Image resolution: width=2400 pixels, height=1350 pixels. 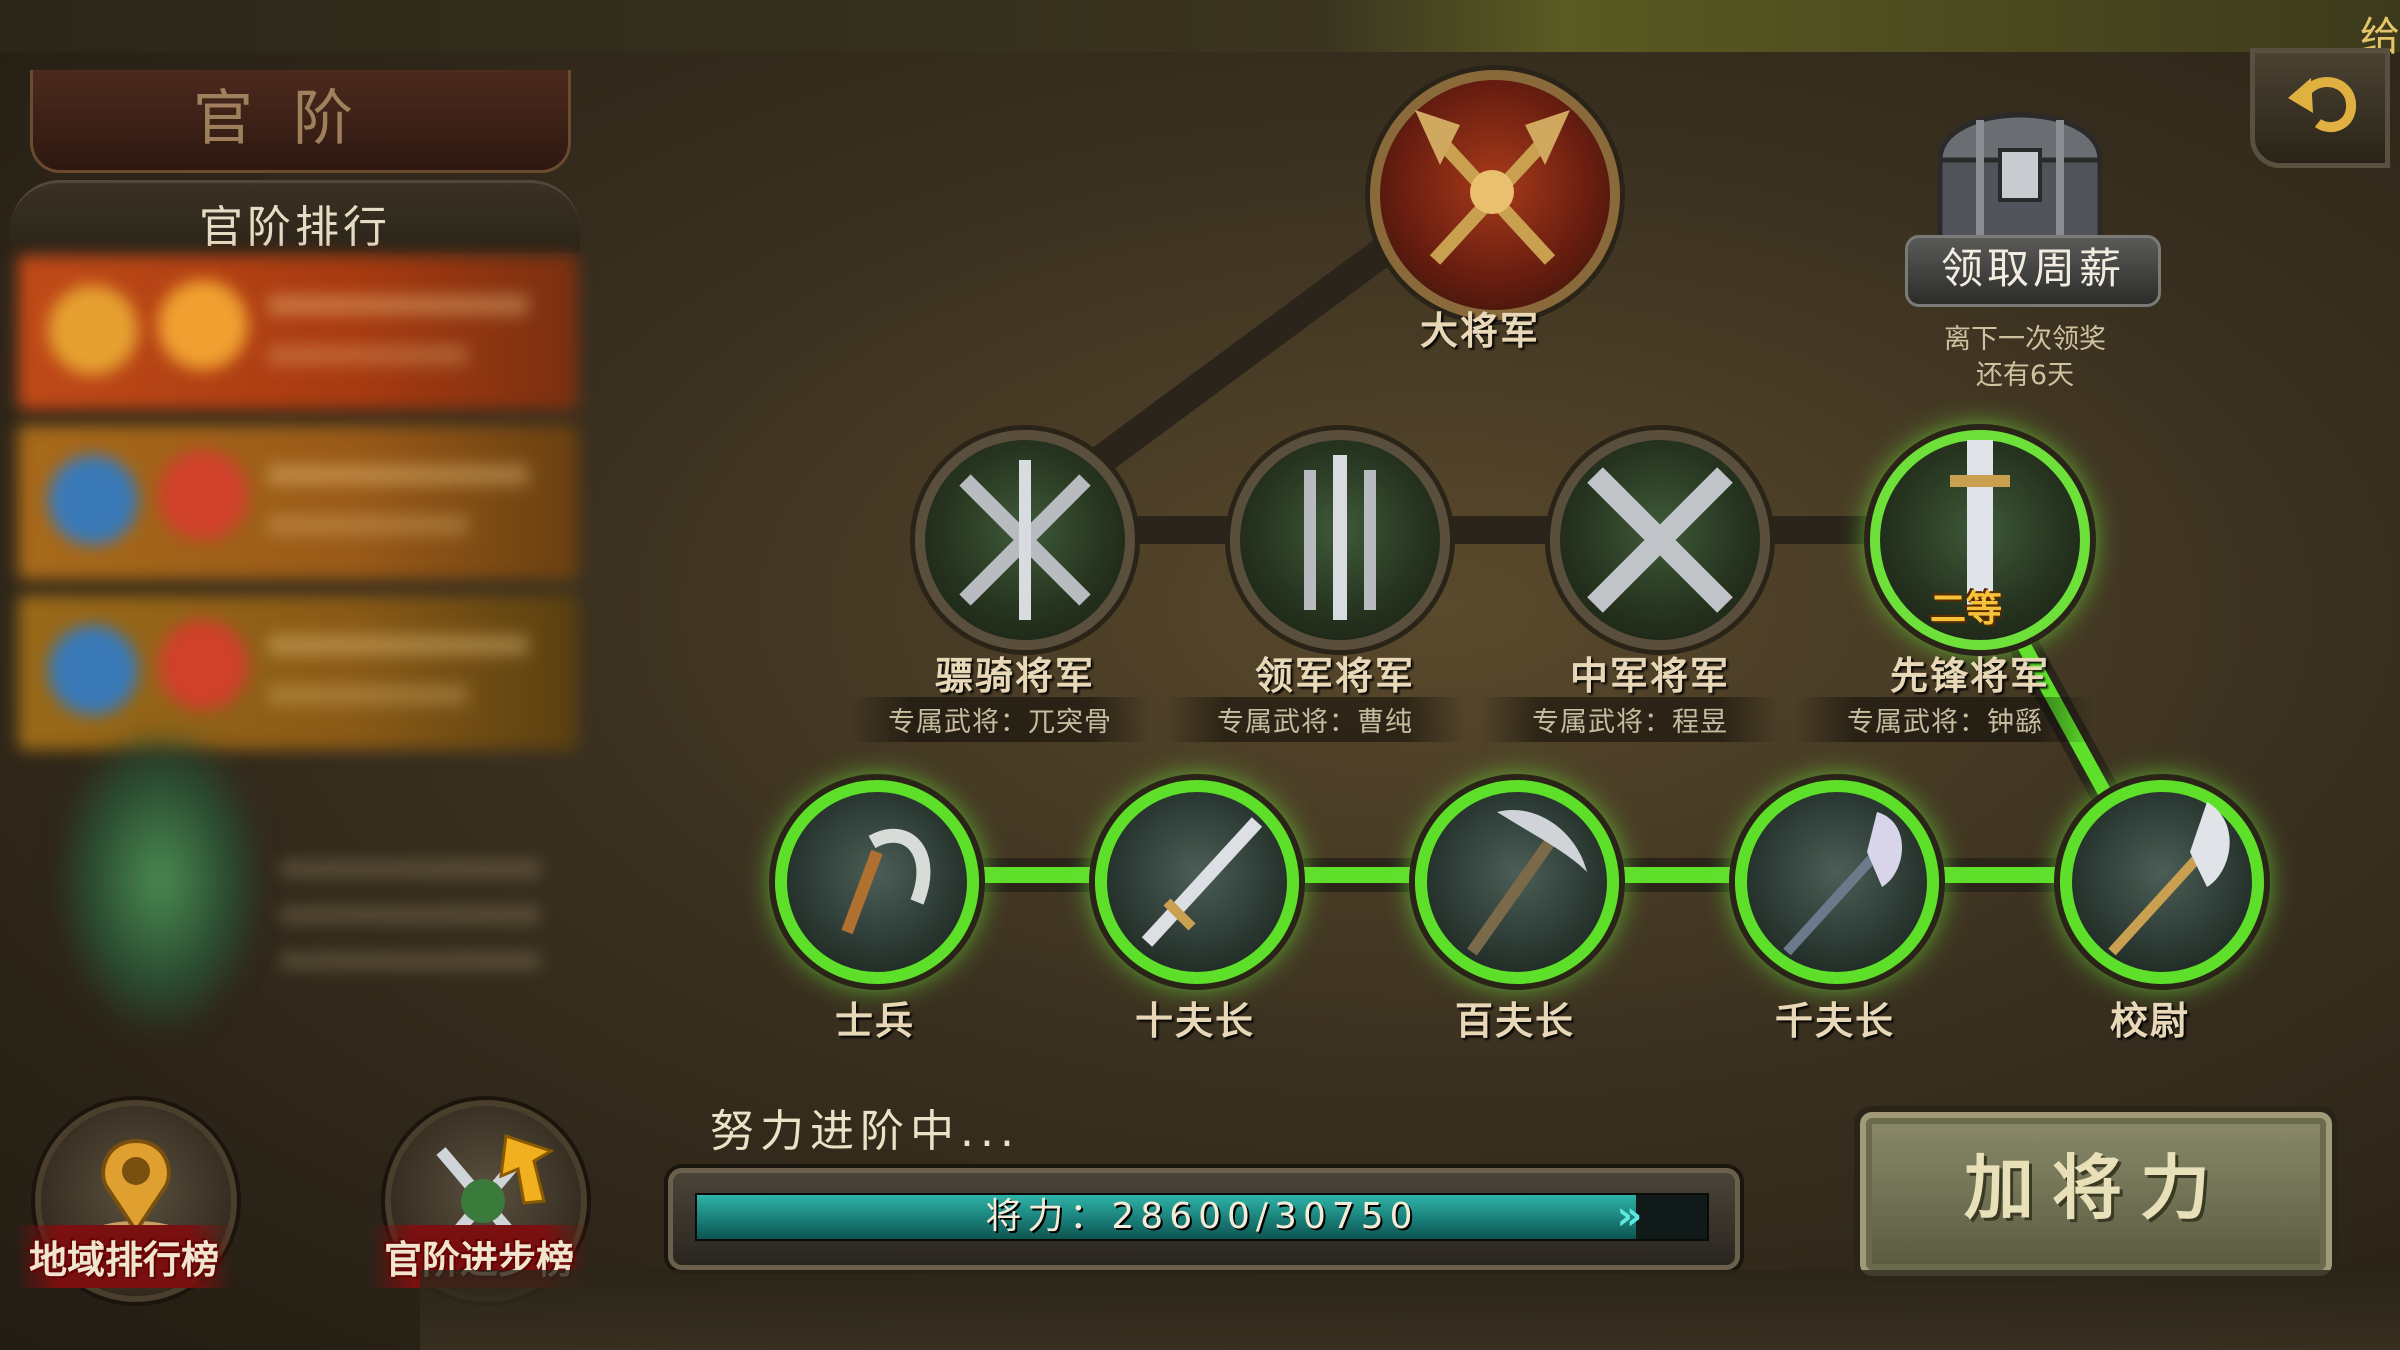 I want to click on halberd-icon, so click(x=2169, y=879).